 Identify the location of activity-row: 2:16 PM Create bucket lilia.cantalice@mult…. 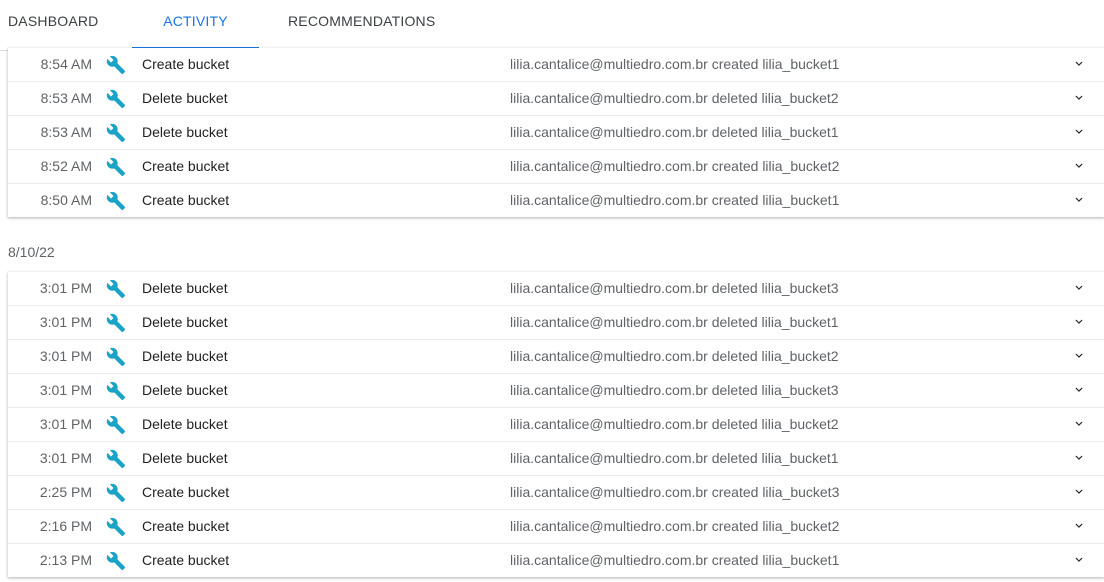
(556, 527).